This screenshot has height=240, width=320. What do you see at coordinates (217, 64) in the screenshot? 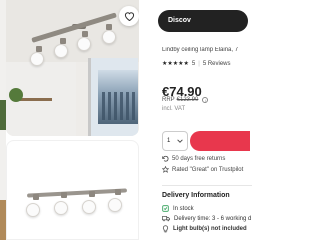
I see `reviews-link: 5 Reviews` at bounding box center [217, 64].